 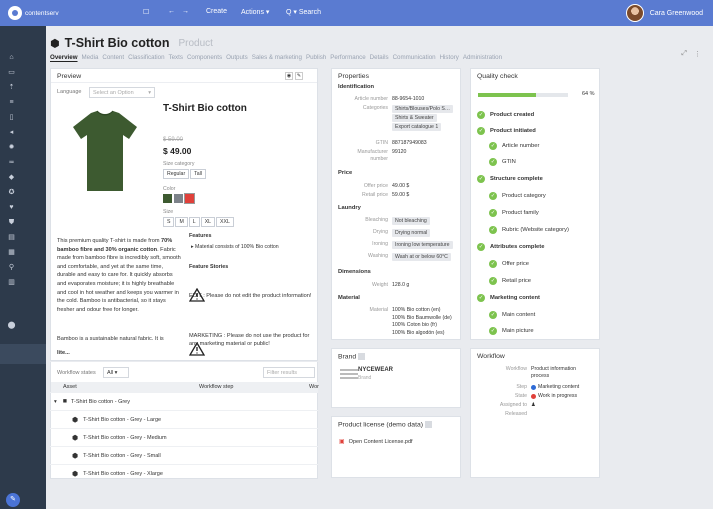 What do you see at coordinates (347, 57) in the screenshot?
I see `tab-performance: Performance` at bounding box center [347, 57].